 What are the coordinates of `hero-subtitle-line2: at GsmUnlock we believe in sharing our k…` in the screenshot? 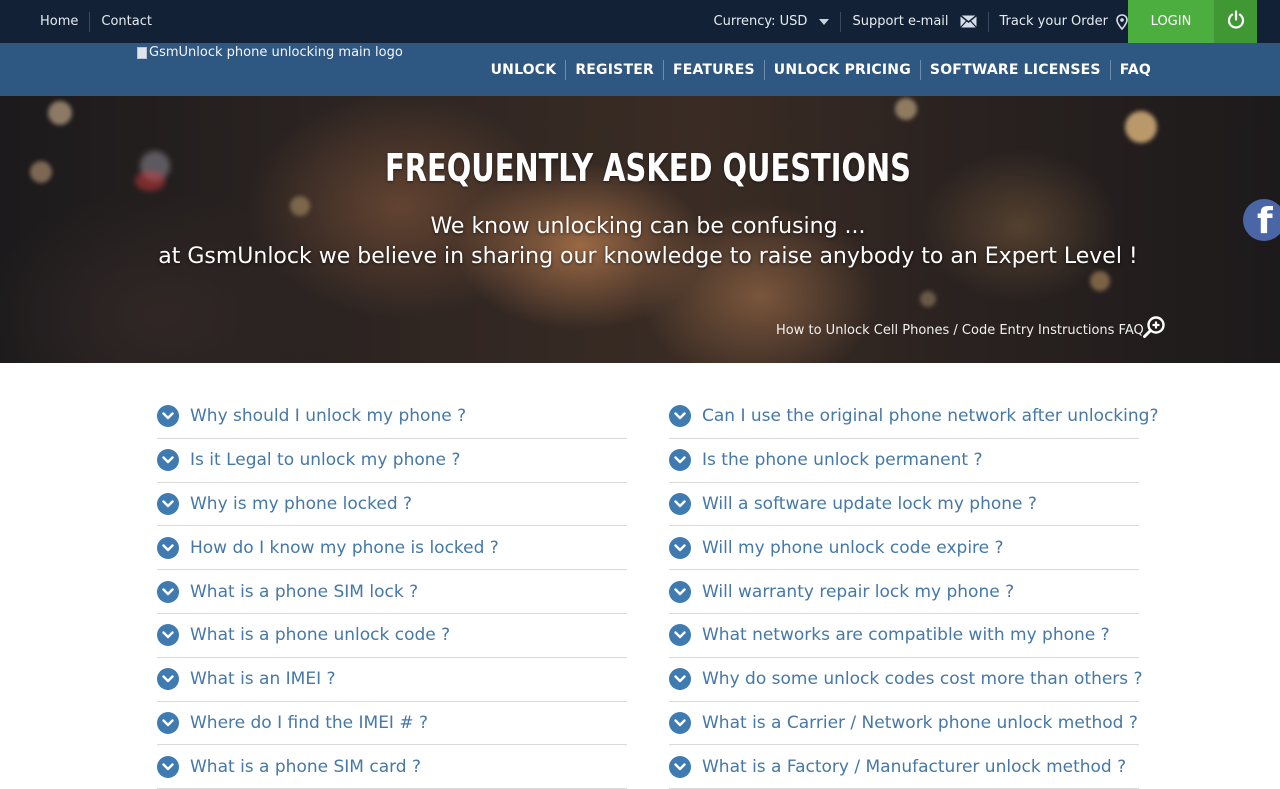 It's located at (648, 256).